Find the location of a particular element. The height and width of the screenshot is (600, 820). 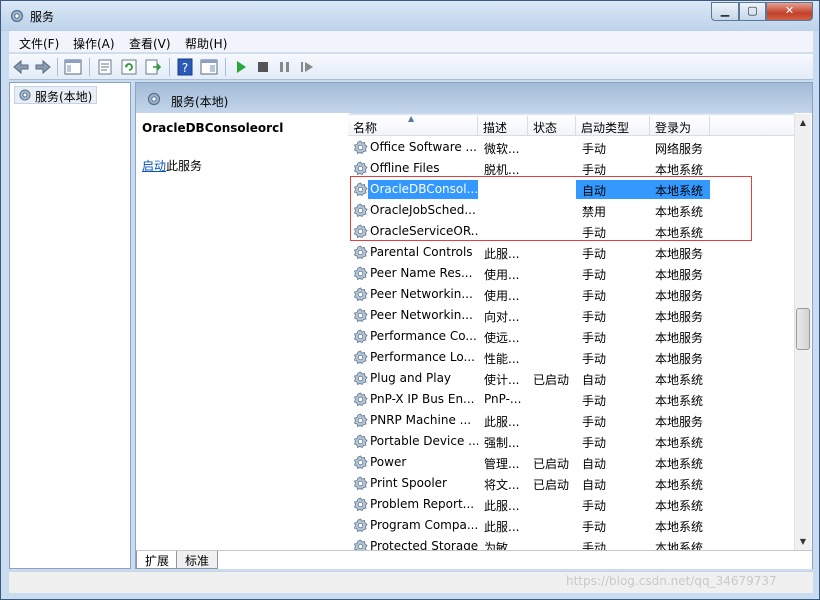

pause-service-icon is located at coordinates (285, 67).